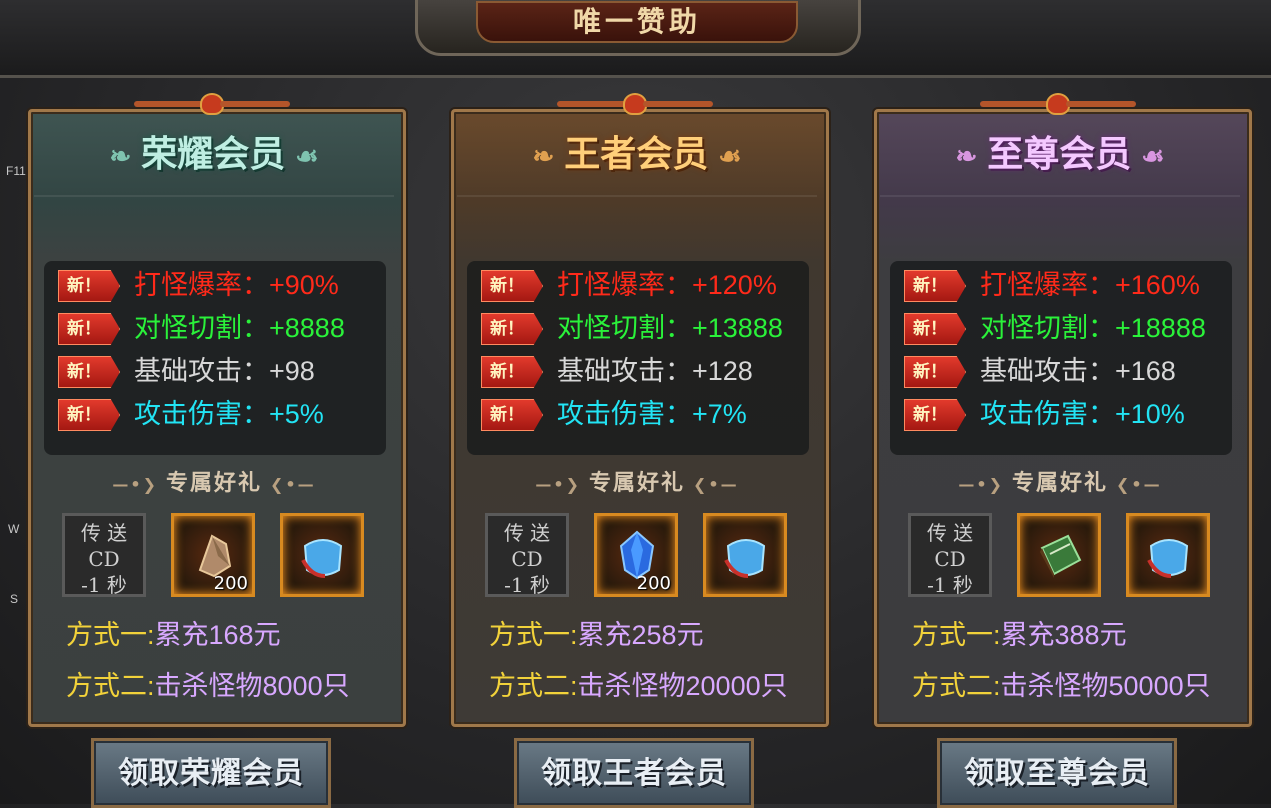 This screenshot has height=808, width=1271. What do you see at coordinates (296, 414) in the screenshot?
I see `stat-value: +5%` at bounding box center [296, 414].